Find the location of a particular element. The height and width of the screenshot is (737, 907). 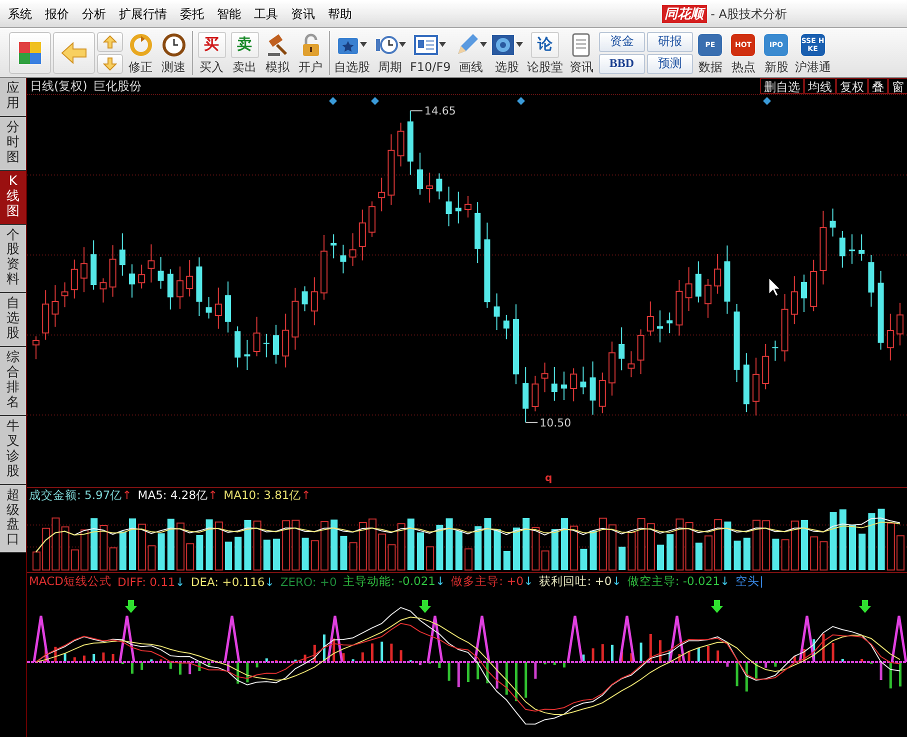

toolbar-button: 测速 is located at coordinates (173, 52).